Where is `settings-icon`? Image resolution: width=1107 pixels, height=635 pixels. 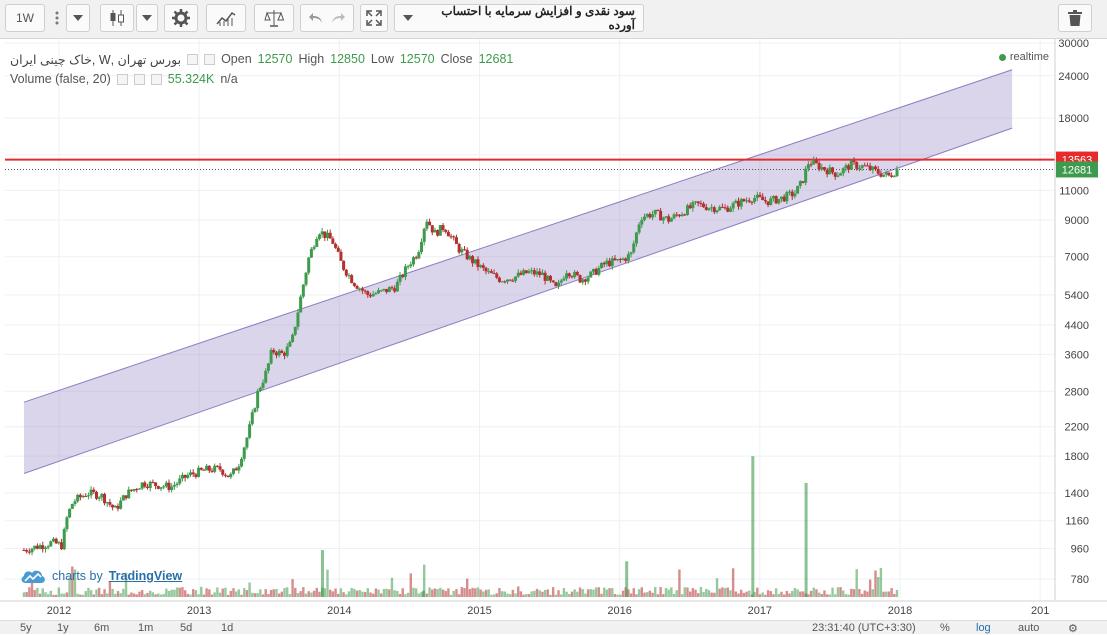 settings-icon is located at coordinates (210, 59).